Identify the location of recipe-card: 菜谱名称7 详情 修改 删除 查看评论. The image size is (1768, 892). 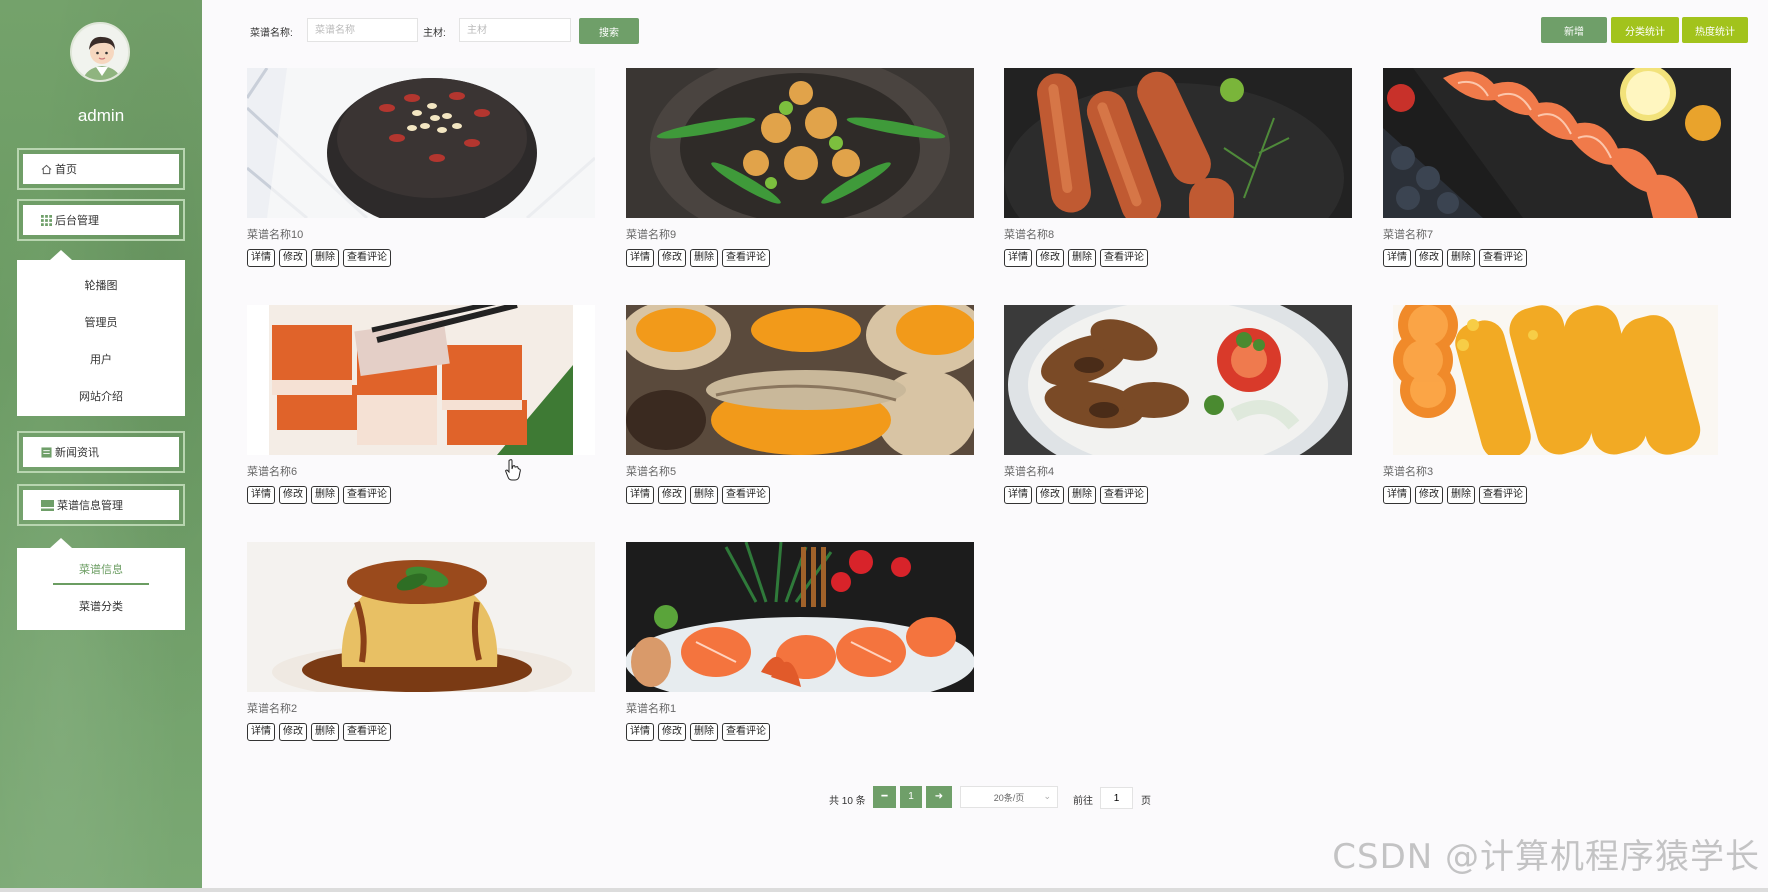
(1557, 179).